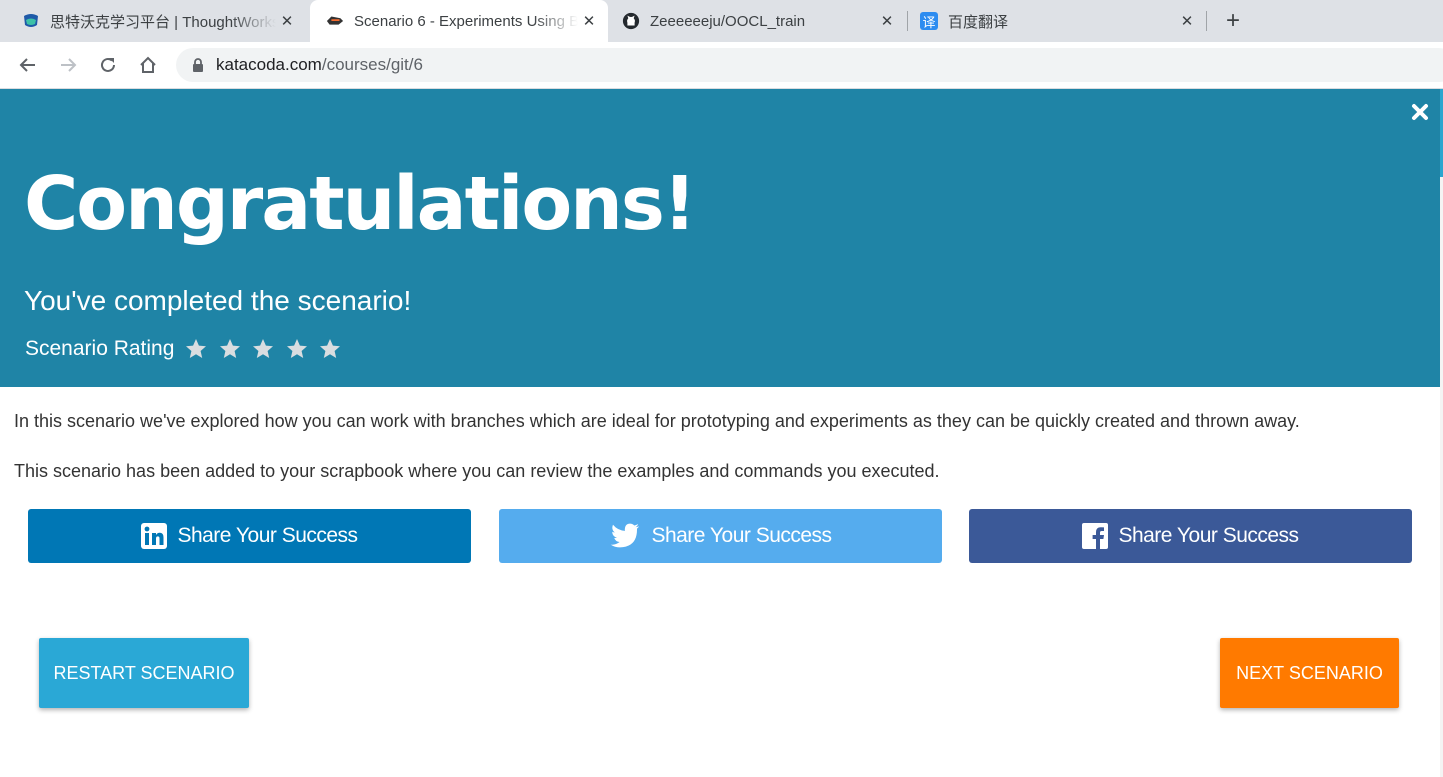 The height and width of the screenshot is (777, 1443). I want to click on browser-toolbar: katacoda.com/courses/git/6, so click(721, 65).